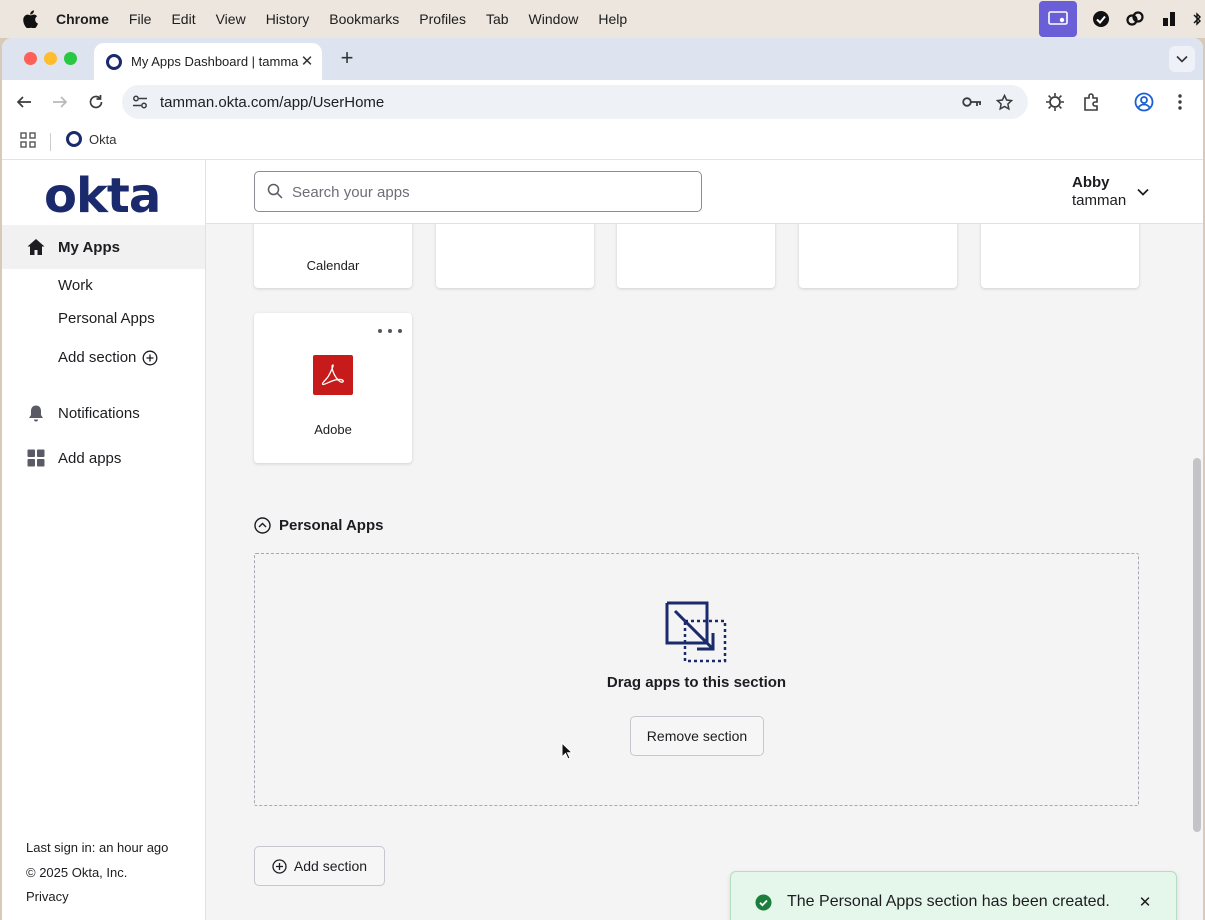 This screenshot has width=1205, height=920. What do you see at coordinates (74, 139) in the screenshot?
I see `okta-bookmark-icon` at bounding box center [74, 139].